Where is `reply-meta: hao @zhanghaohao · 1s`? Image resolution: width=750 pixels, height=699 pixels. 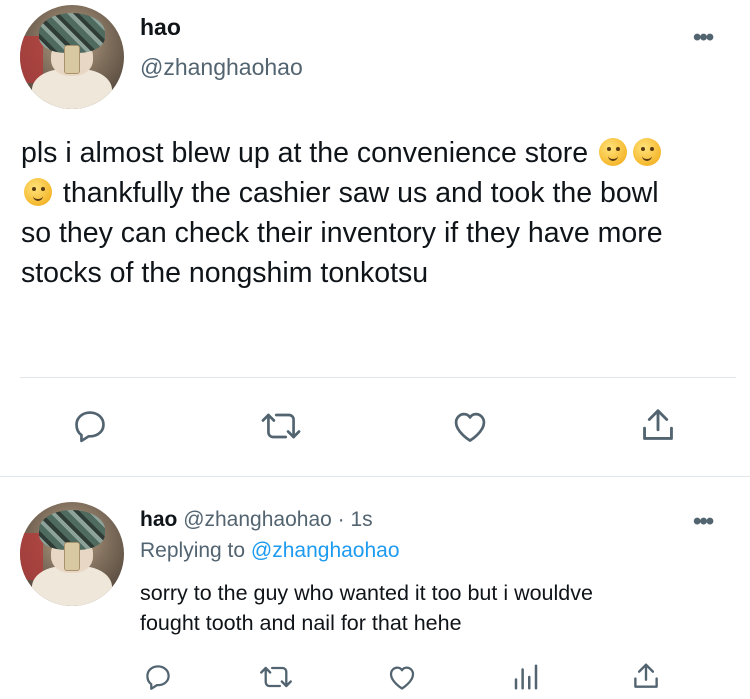 reply-meta: hao @zhanghaohao · 1s is located at coordinates (256, 520).